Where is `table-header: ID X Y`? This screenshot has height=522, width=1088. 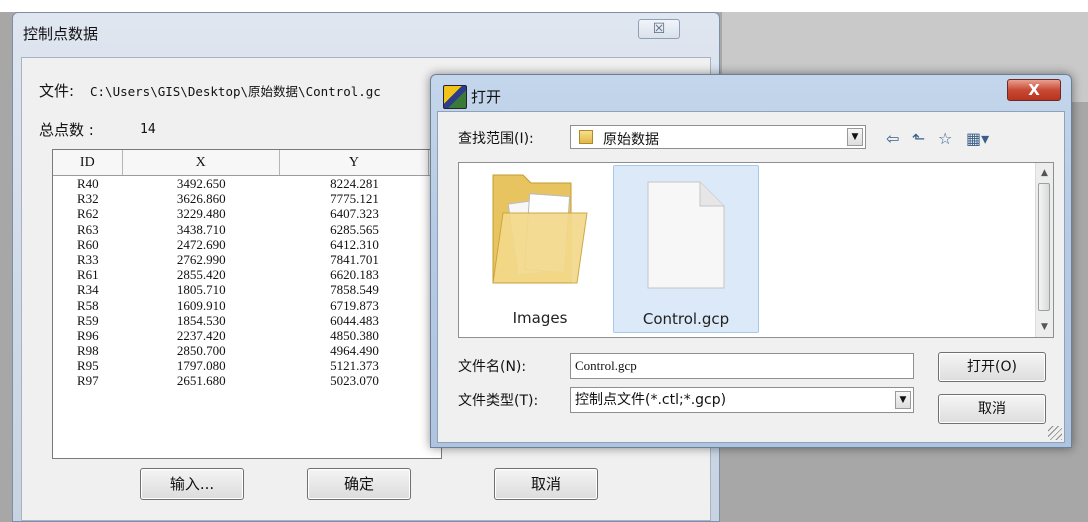 table-header: ID X Y is located at coordinates (247, 163).